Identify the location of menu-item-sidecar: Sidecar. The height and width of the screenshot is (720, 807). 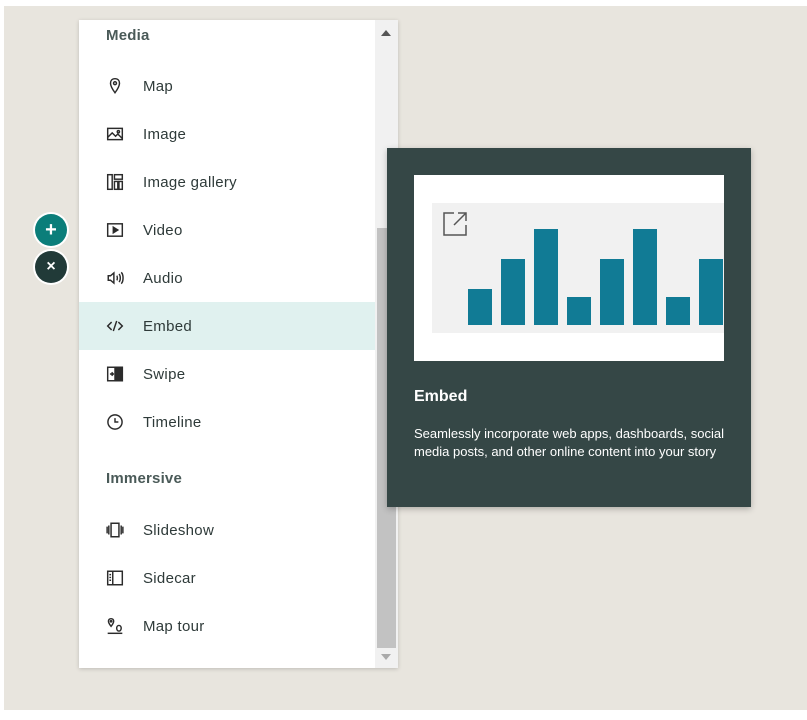
(227, 578).